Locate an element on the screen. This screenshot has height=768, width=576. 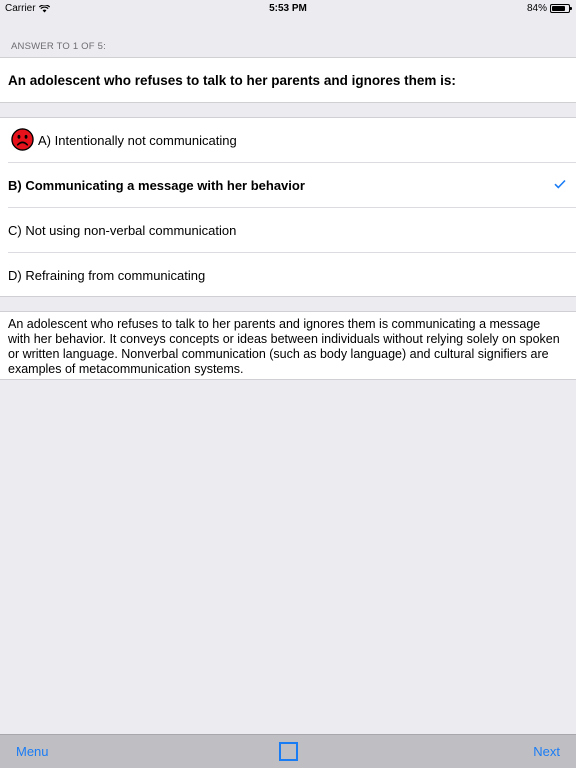
battery-fill is located at coordinates (559, 8).